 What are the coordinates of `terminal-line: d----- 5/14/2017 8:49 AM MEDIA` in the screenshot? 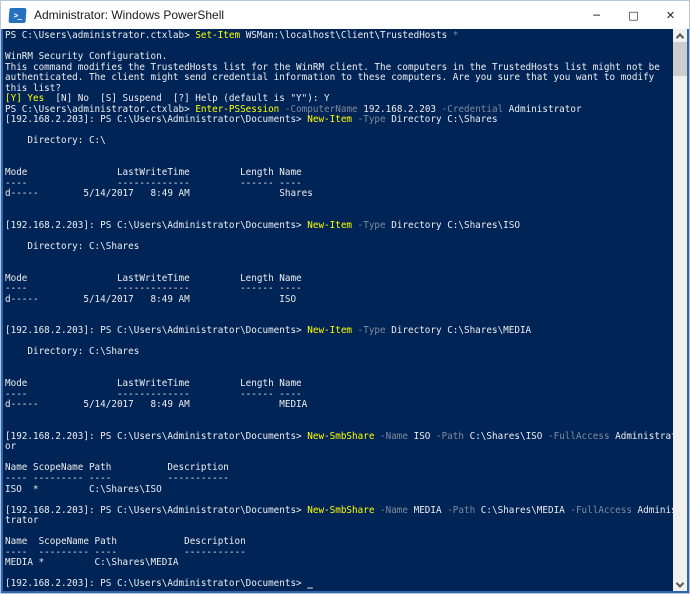 It's located at (156, 405).